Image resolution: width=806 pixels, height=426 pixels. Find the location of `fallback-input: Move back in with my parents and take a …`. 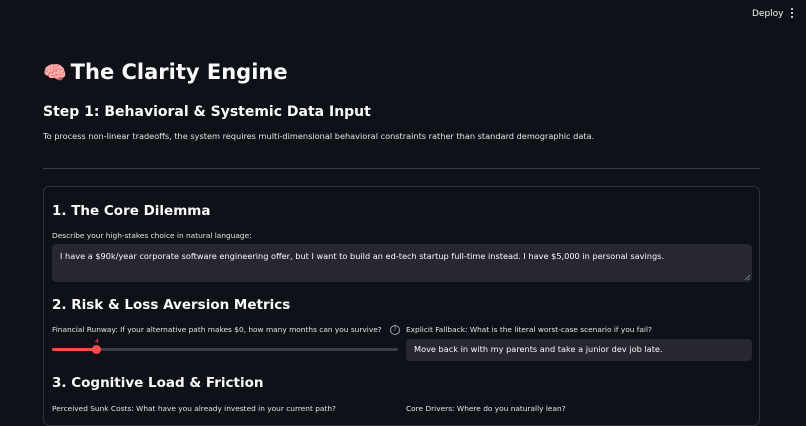

fallback-input: Move back in with my parents and take a … is located at coordinates (579, 350).